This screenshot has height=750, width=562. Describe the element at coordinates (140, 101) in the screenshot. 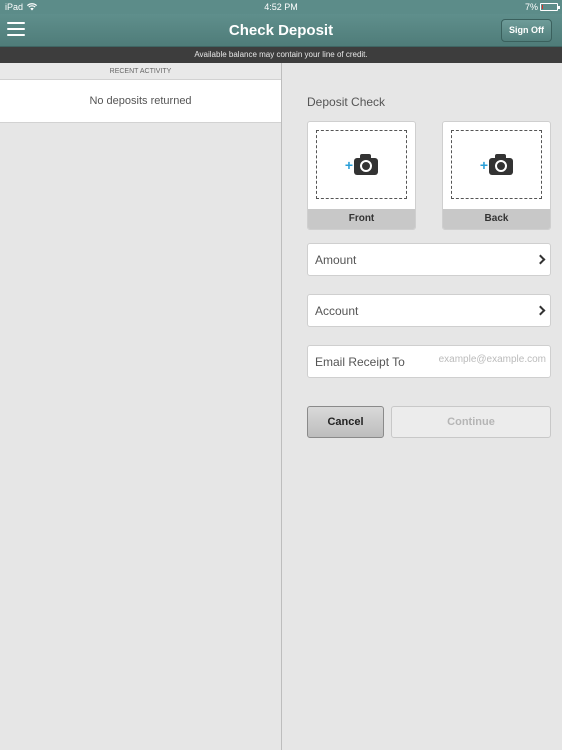

I see `no-deposits-message: No deposits returned` at that location.